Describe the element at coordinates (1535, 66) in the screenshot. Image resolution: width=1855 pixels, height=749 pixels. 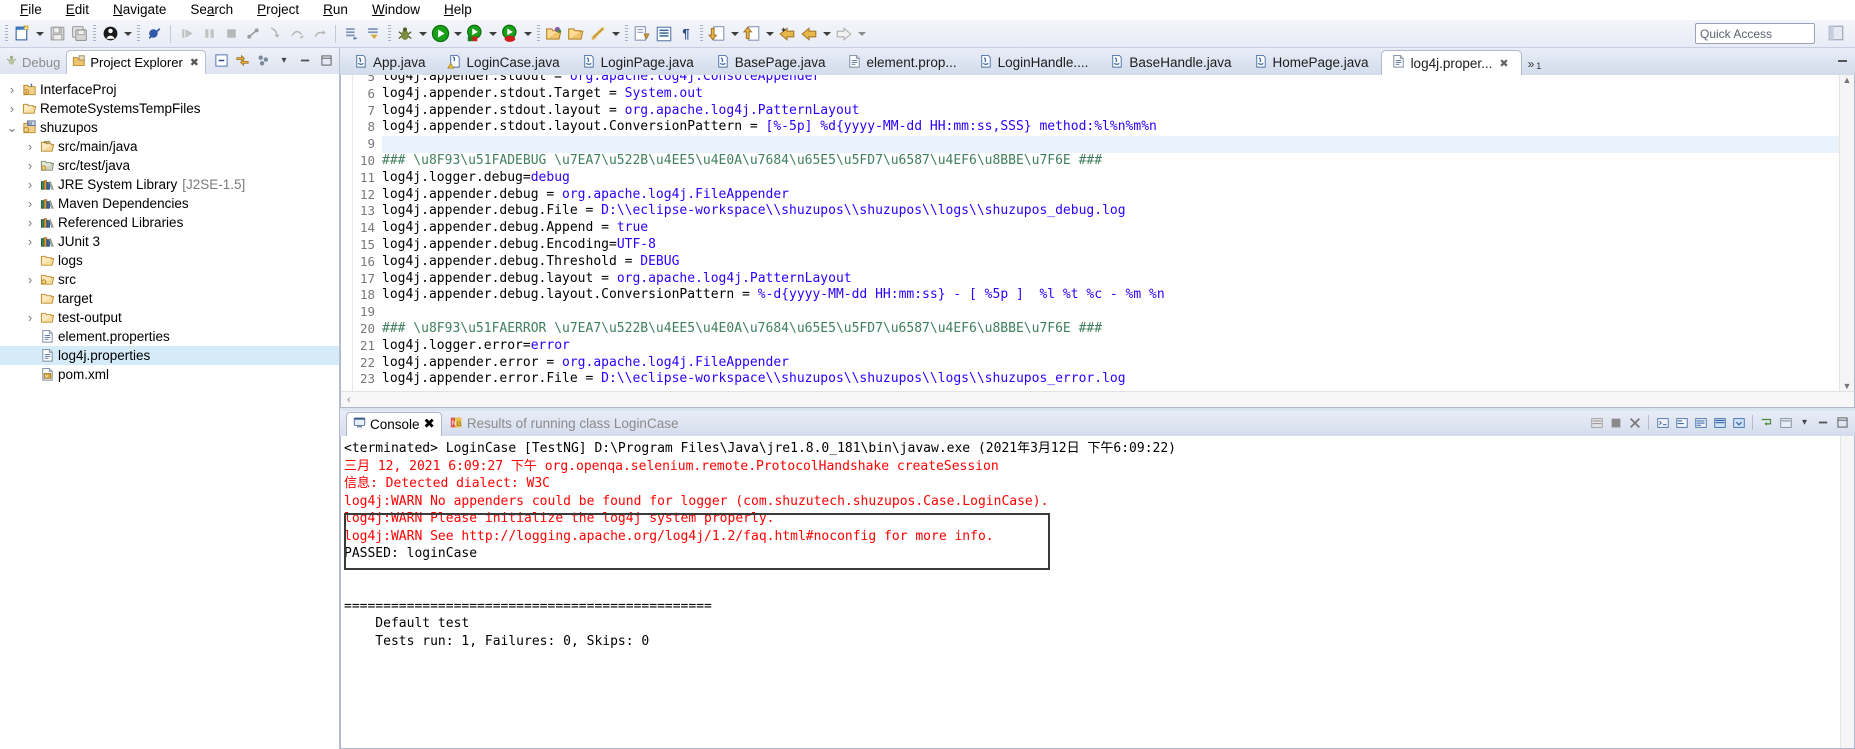
I see `editor-tab-overflow: » 1` at that location.